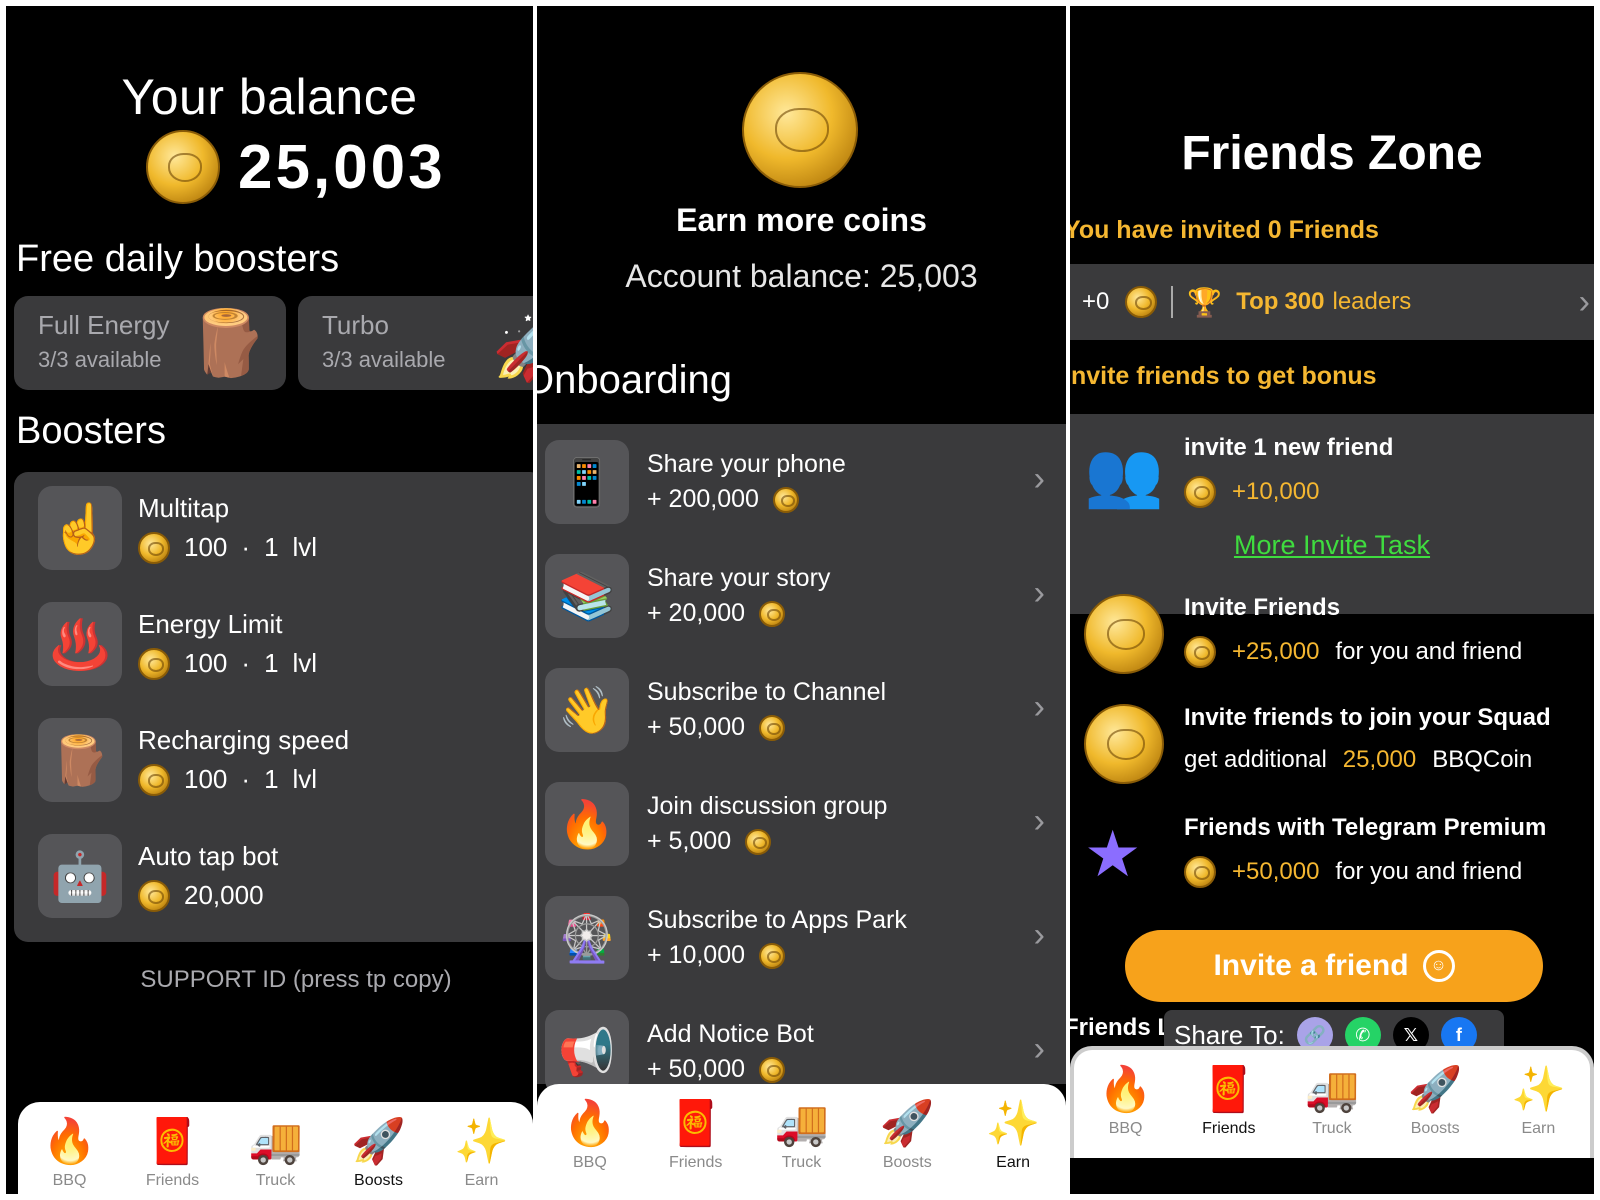 This screenshot has height=1200, width=1600. Describe the element at coordinates (177, 528) in the screenshot. I see `booster-multitap: ☝️ Multitap 100 · 1 lvl` at that location.